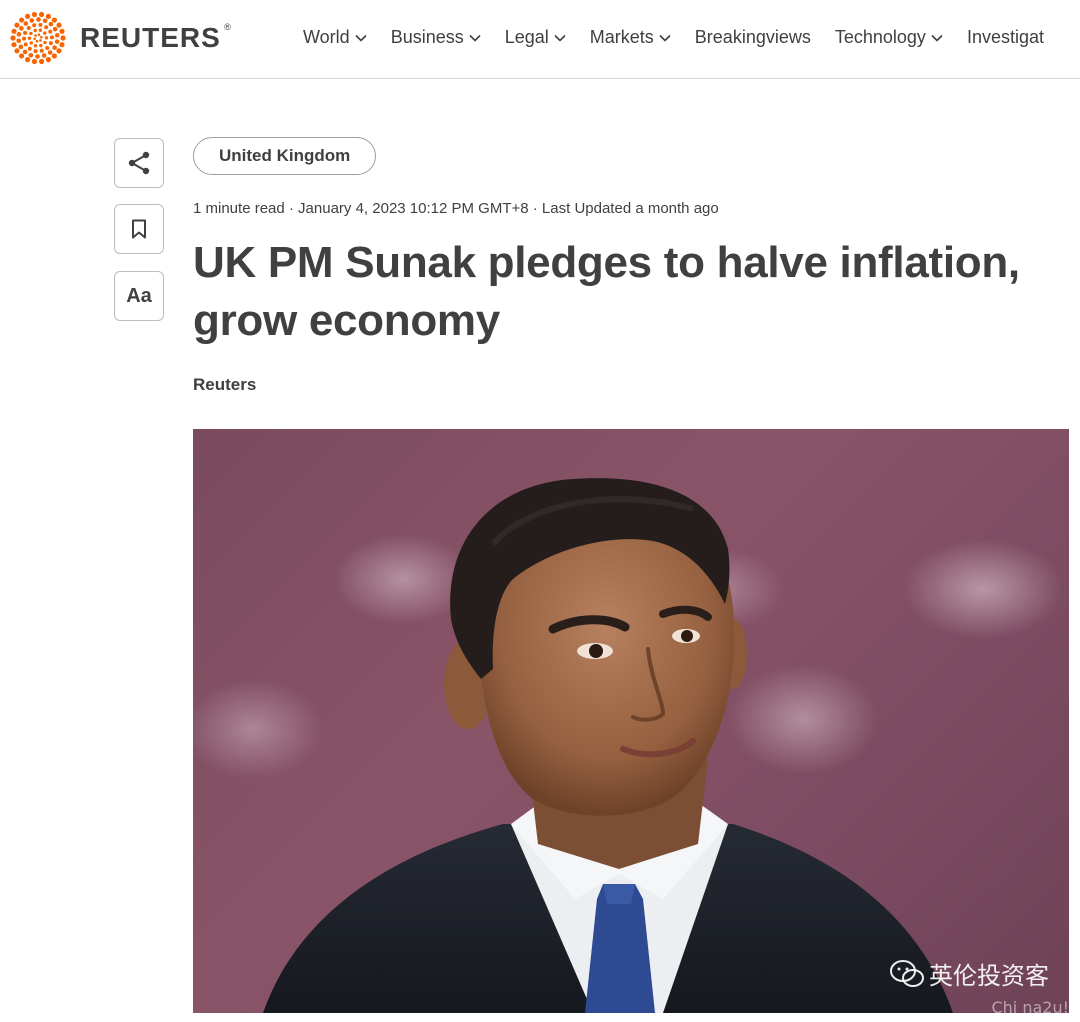 The height and width of the screenshot is (1022, 1080). Describe the element at coordinates (436, 37) in the screenshot. I see `nav-item-business: Business` at that location.